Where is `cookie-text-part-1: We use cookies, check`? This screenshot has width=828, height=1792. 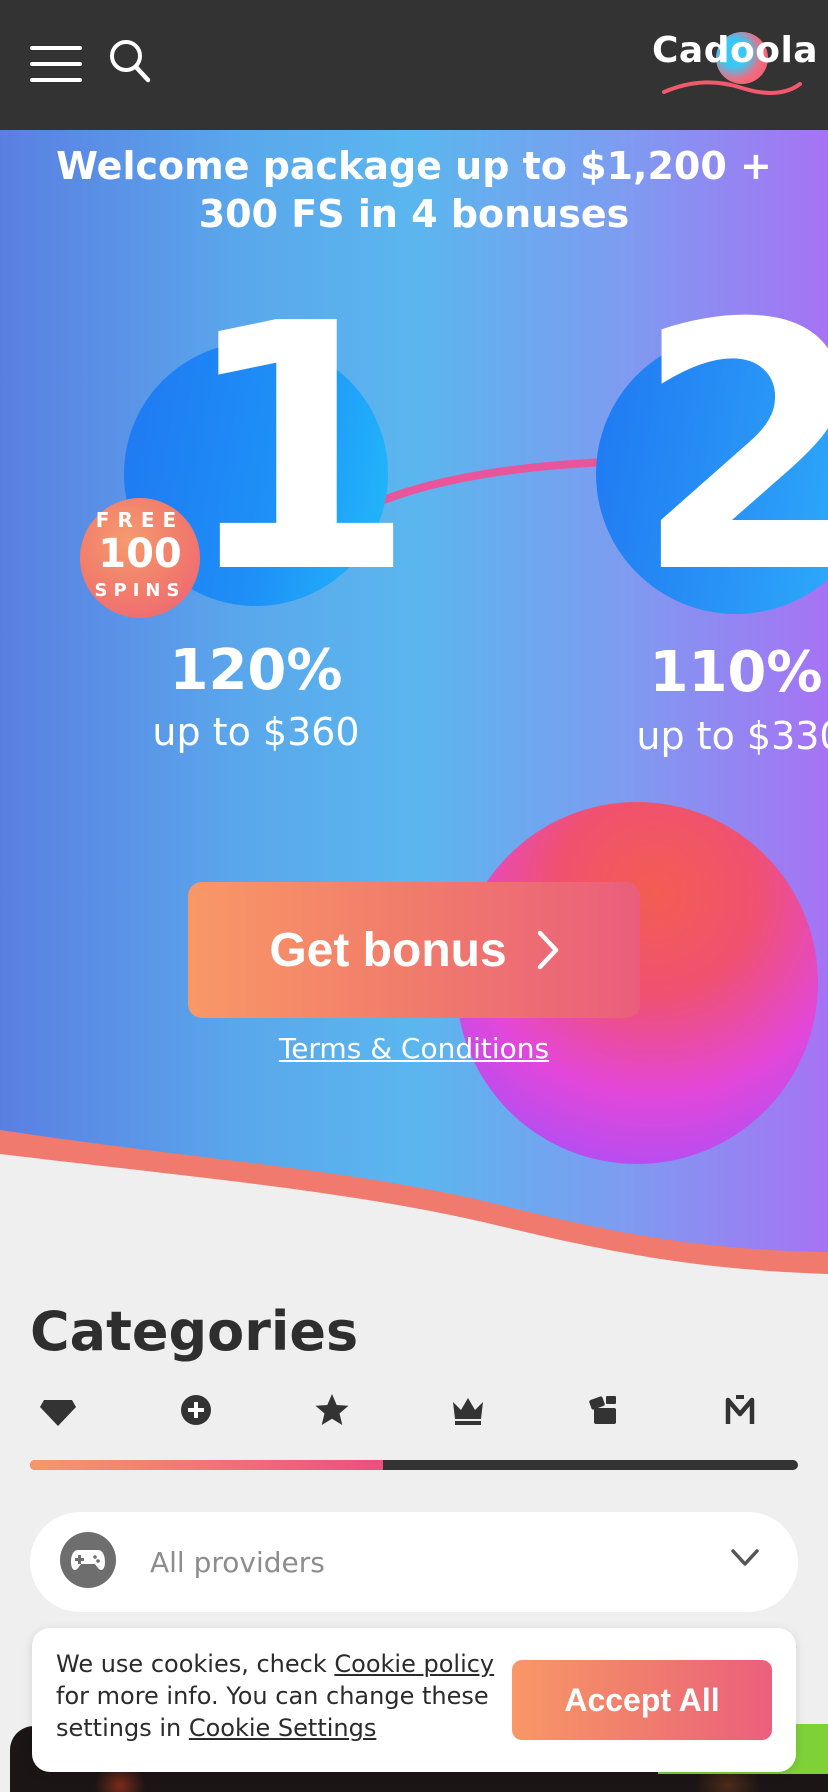
cookie-text-part-1: We use cookies, check is located at coordinates (195, 1664).